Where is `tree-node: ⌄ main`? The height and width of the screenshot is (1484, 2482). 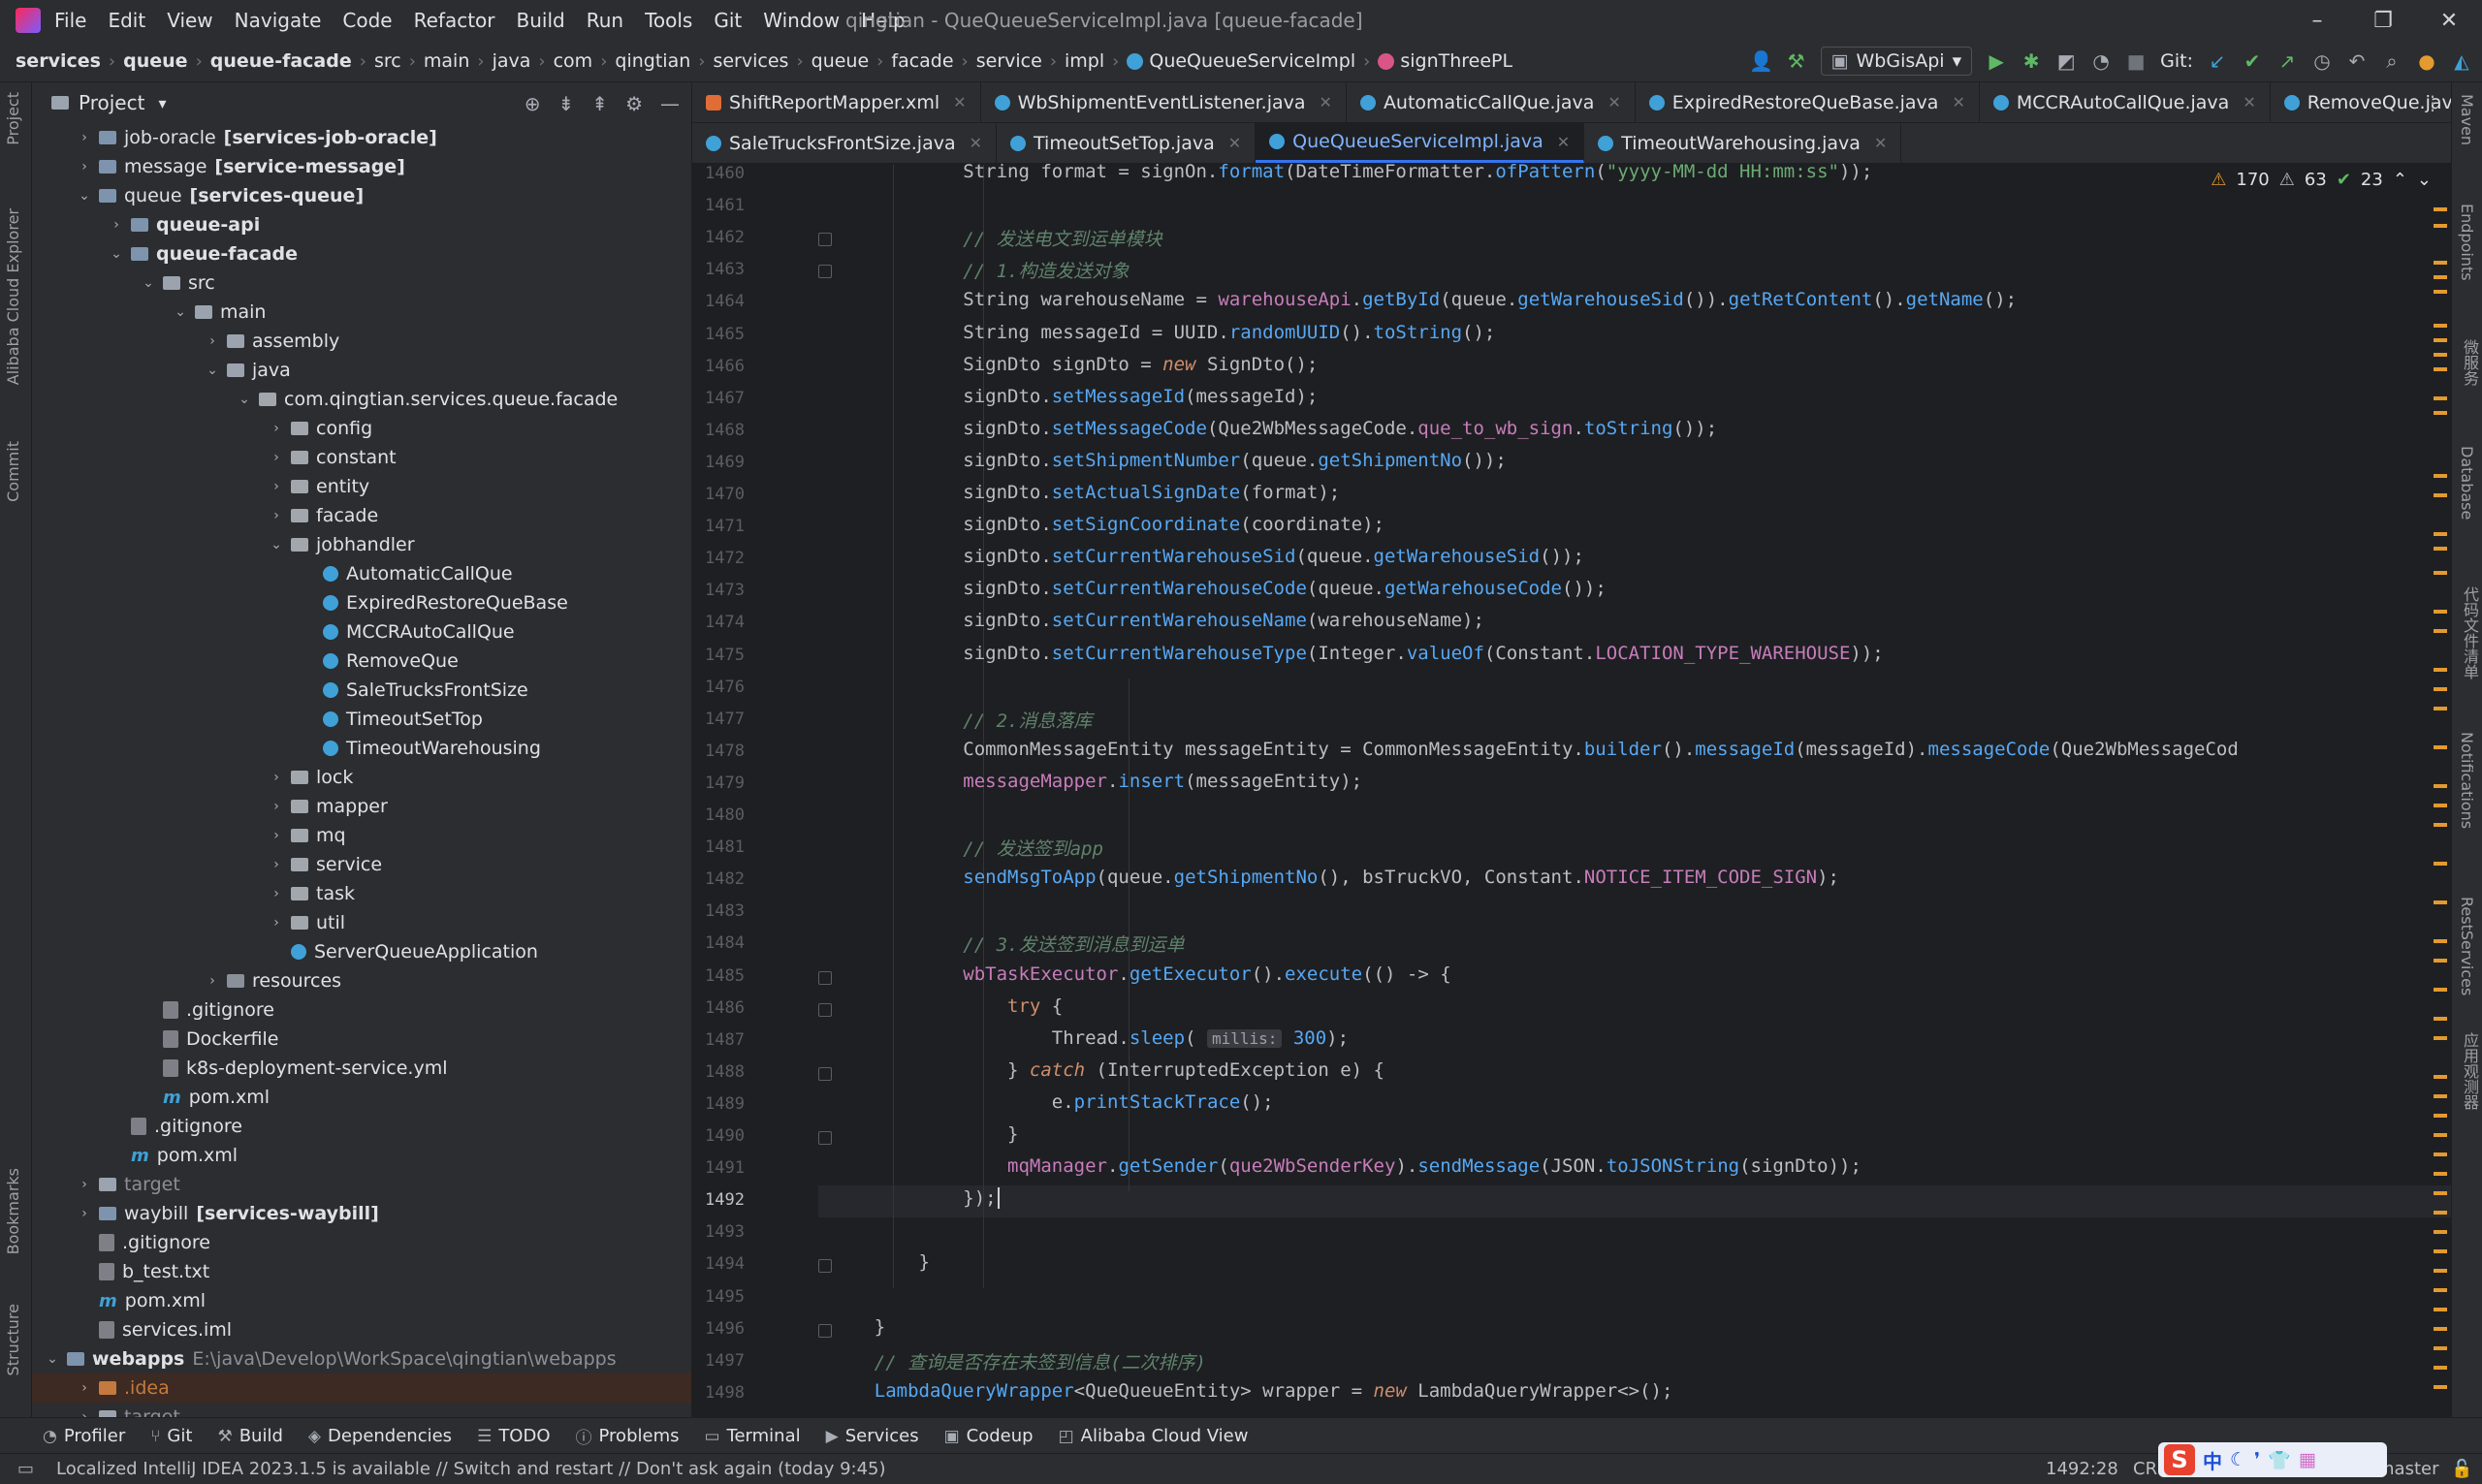 tree-node: ⌄ main is located at coordinates (361, 312).